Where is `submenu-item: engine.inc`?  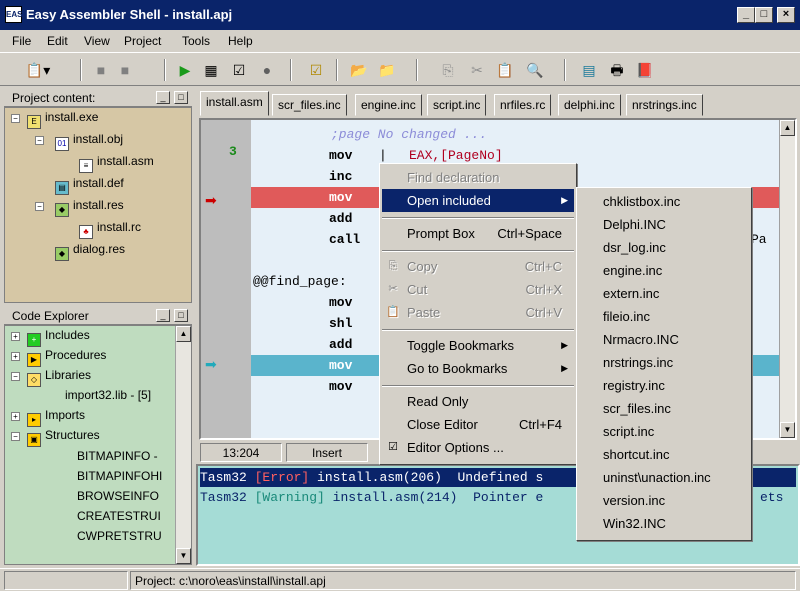 submenu-item: engine.inc is located at coordinates (632, 270).